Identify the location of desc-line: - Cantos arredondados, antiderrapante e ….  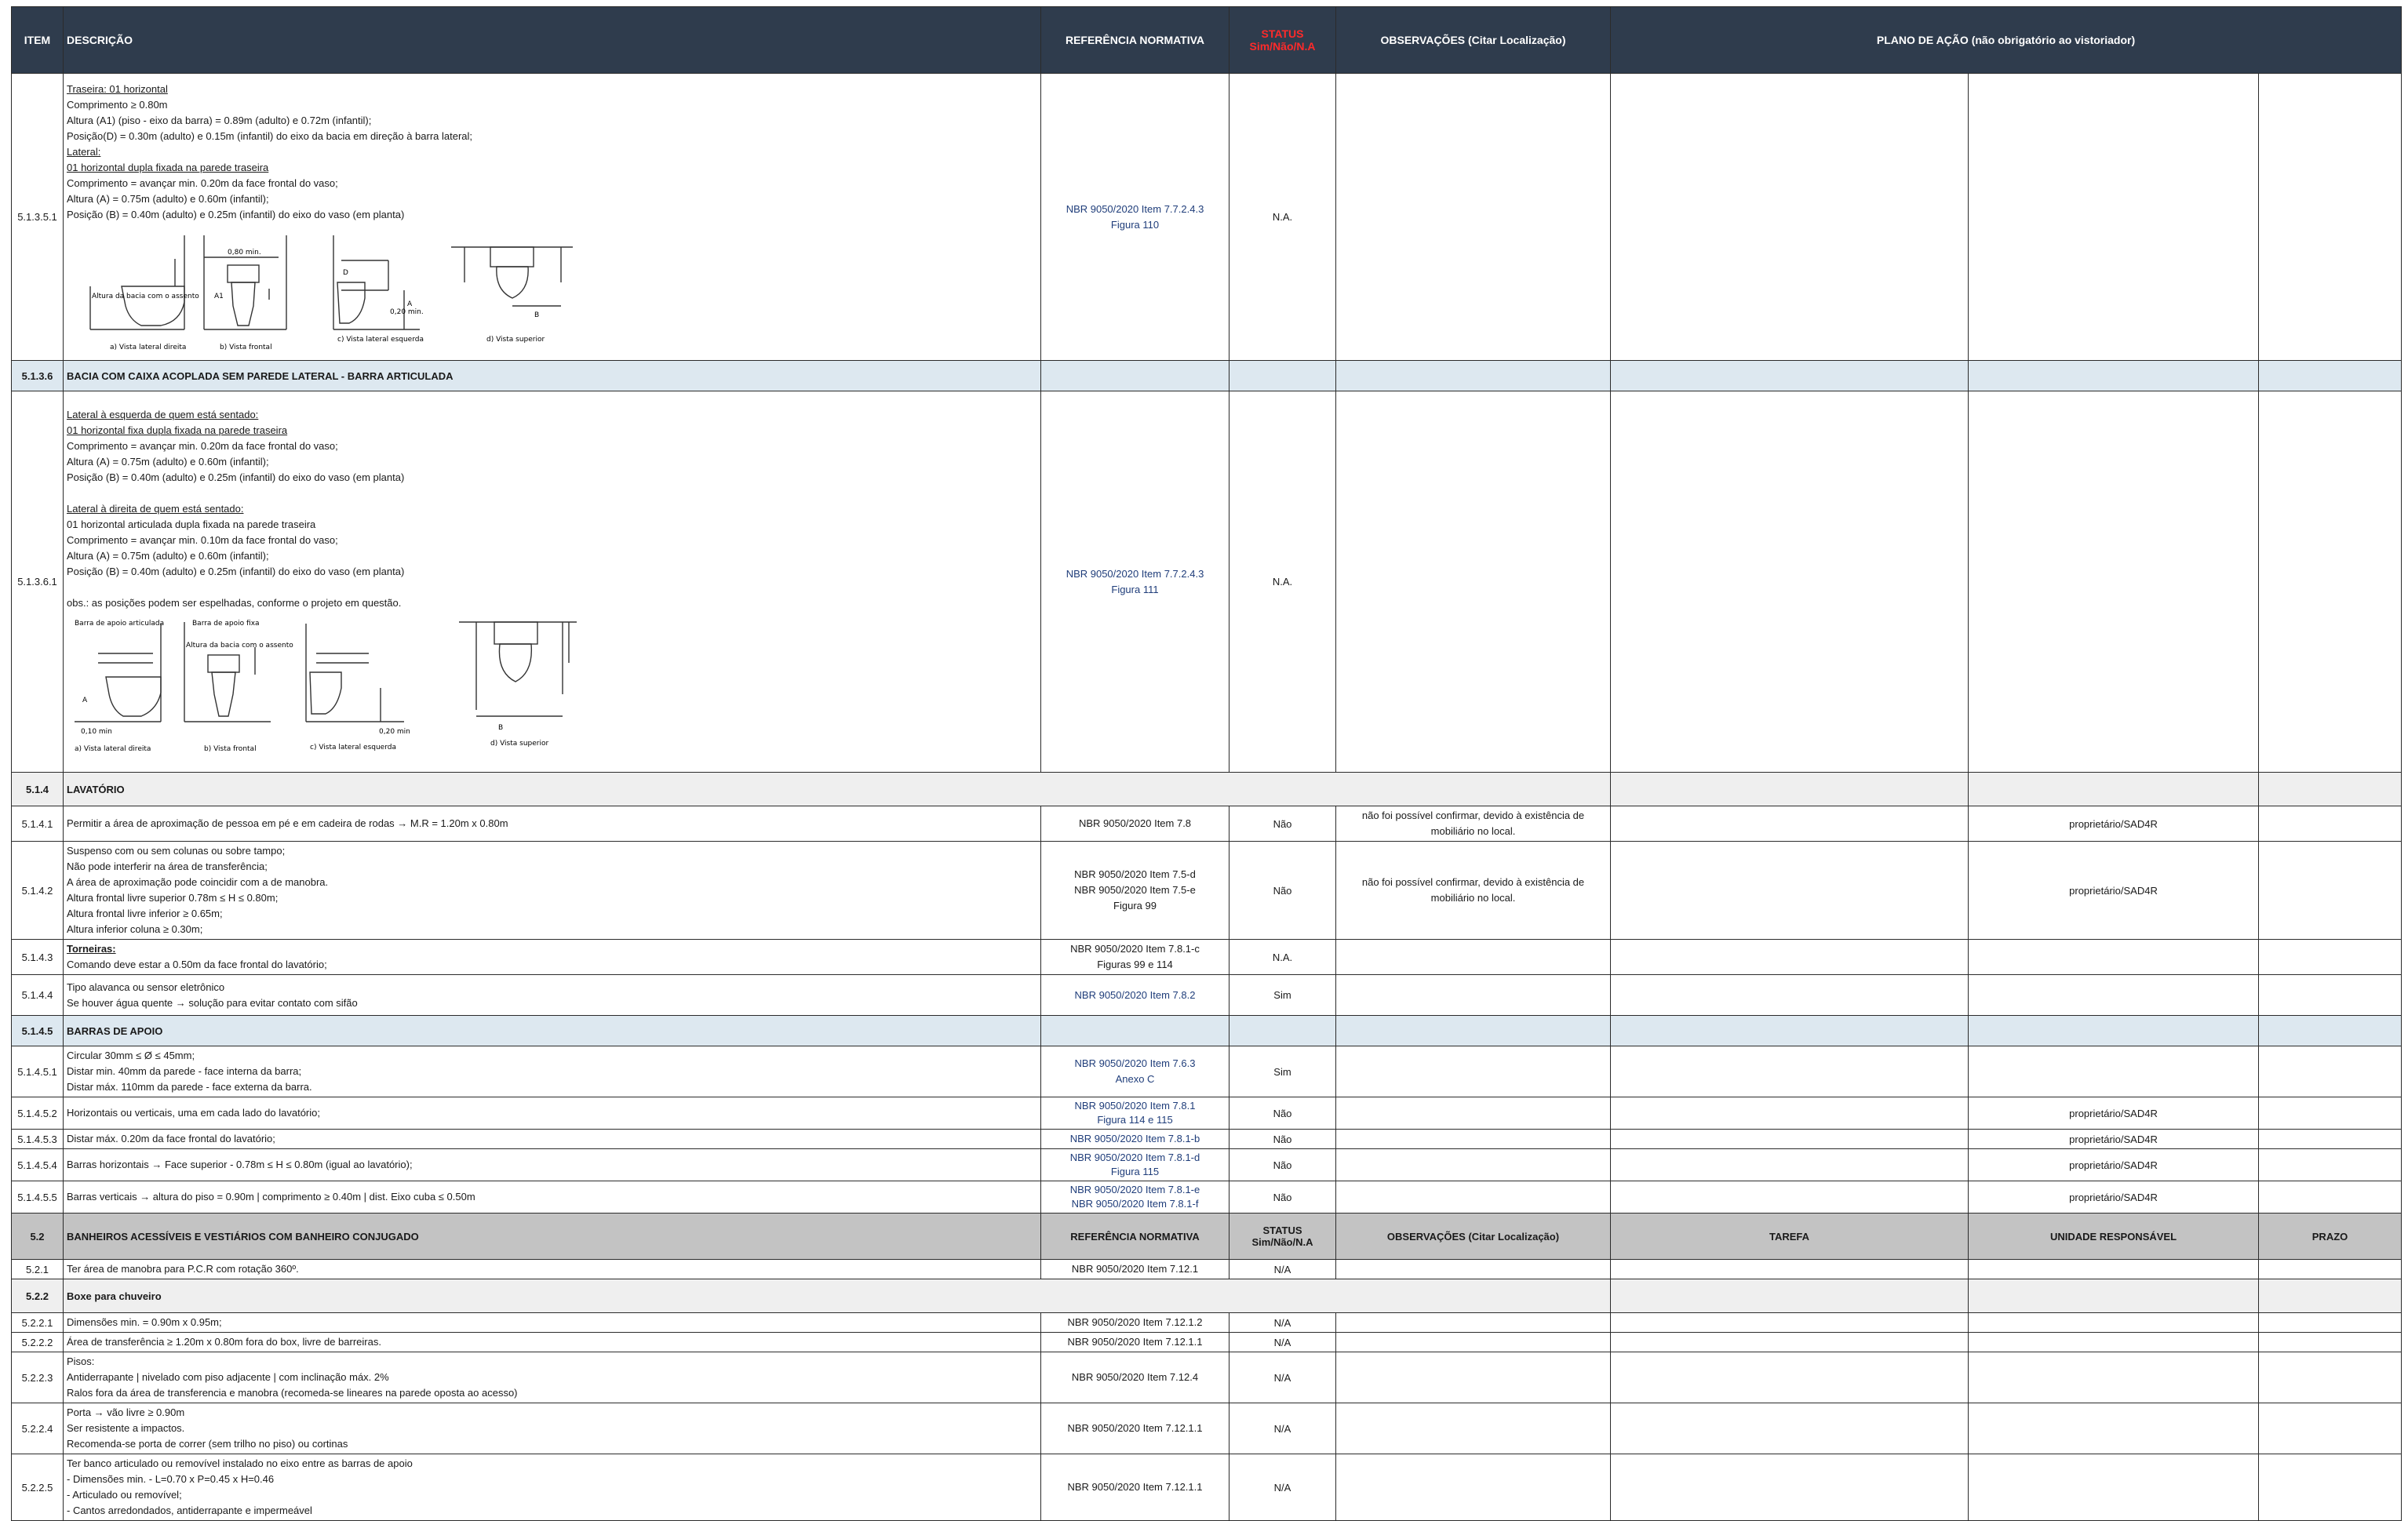
(189, 1510).